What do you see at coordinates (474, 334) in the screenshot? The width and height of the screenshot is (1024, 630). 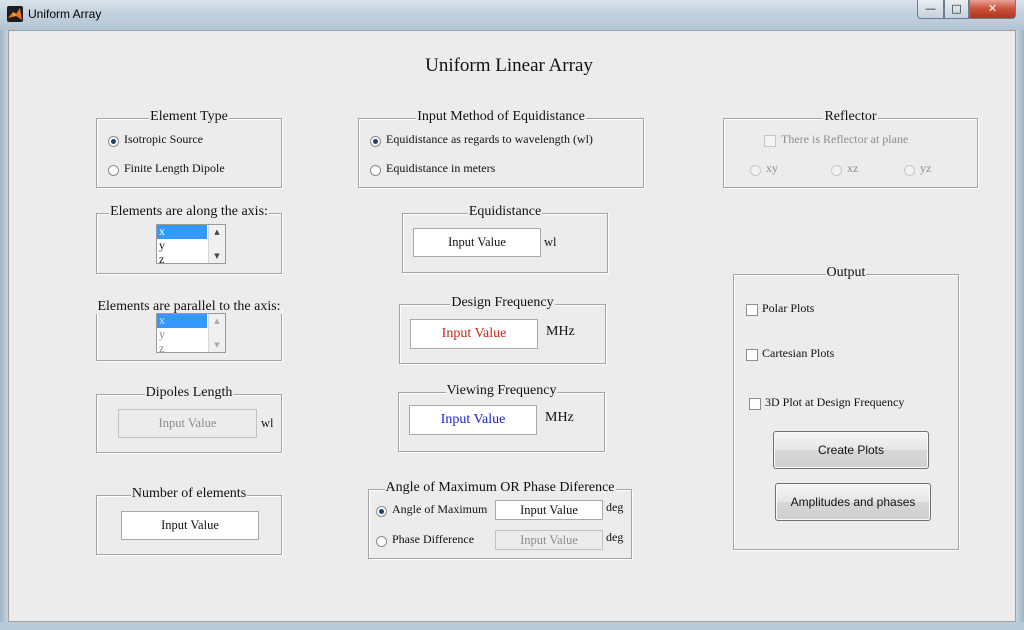 I see `design-frequency-input: Input Value` at bounding box center [474, 334].